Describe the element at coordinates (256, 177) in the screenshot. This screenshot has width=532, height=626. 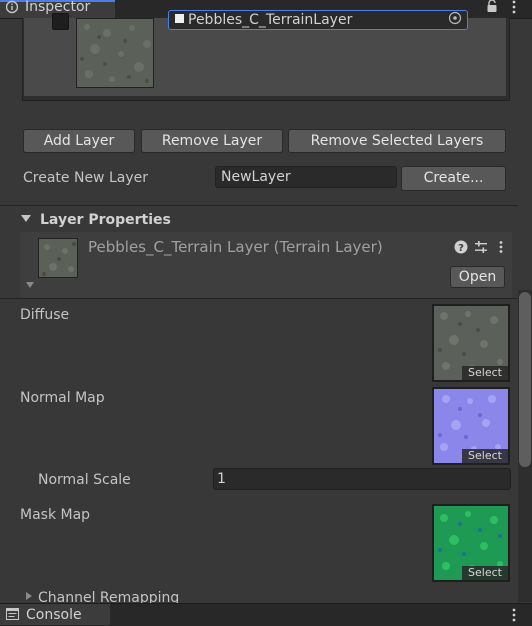
I see `new-layer-name-value: NewLayer` at that location.